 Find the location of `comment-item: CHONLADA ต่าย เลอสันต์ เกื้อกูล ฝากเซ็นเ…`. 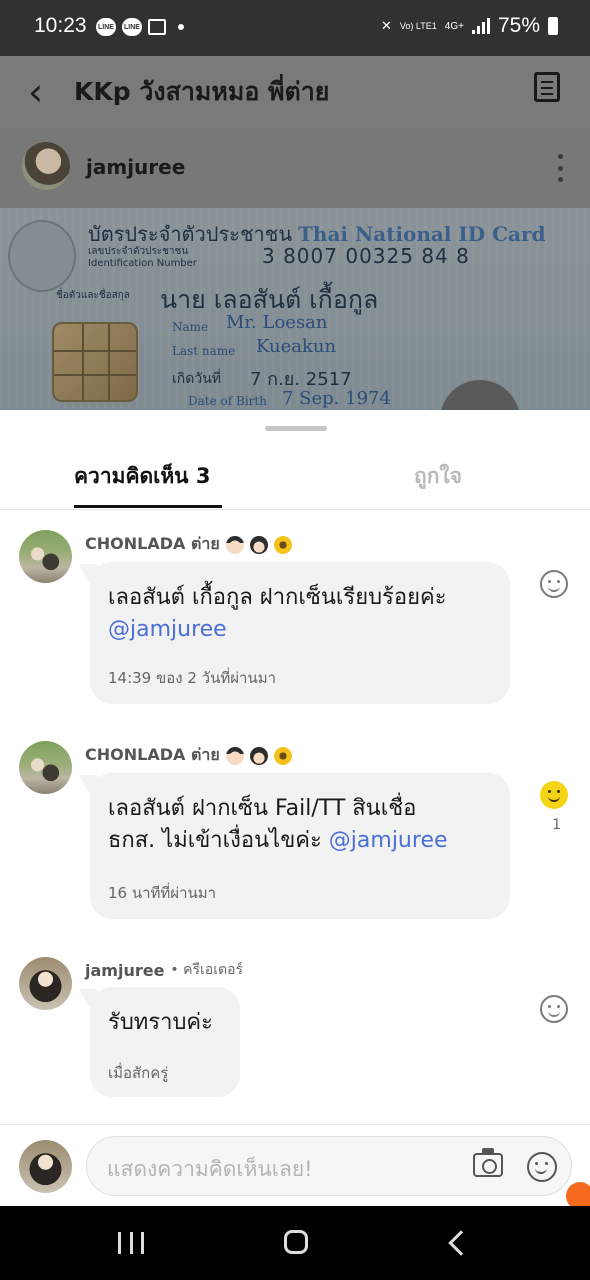

comment-item: CHONLADA ต่าย เลอสันต์ เกื้อกูล ฝากเซ็นเ… is located at coordinates (295, 620).